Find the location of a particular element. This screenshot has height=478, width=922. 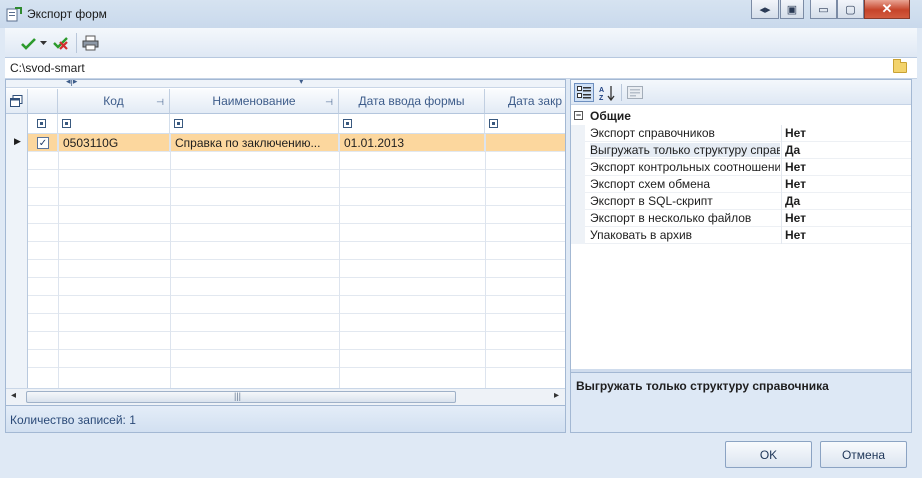

path-field: C:\svod-smart is located at coordinates (461, 68).